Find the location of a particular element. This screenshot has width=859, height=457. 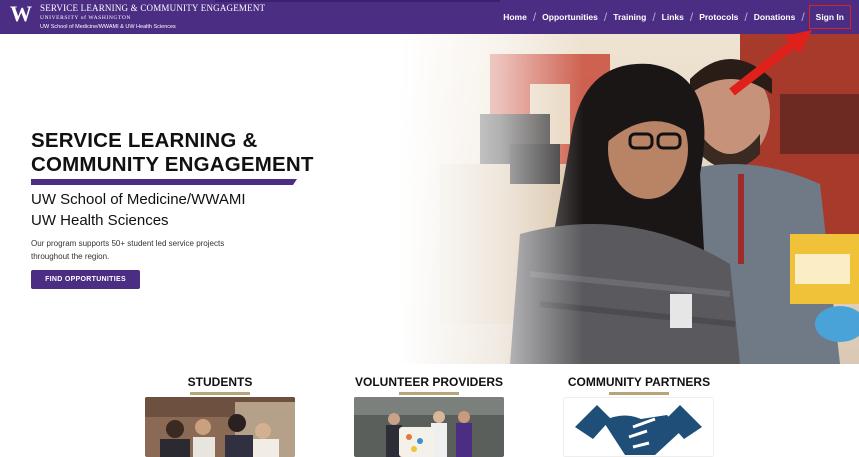

section-community-partners: COMMUNITY PARTNERS is located at coordinates (639, 384).